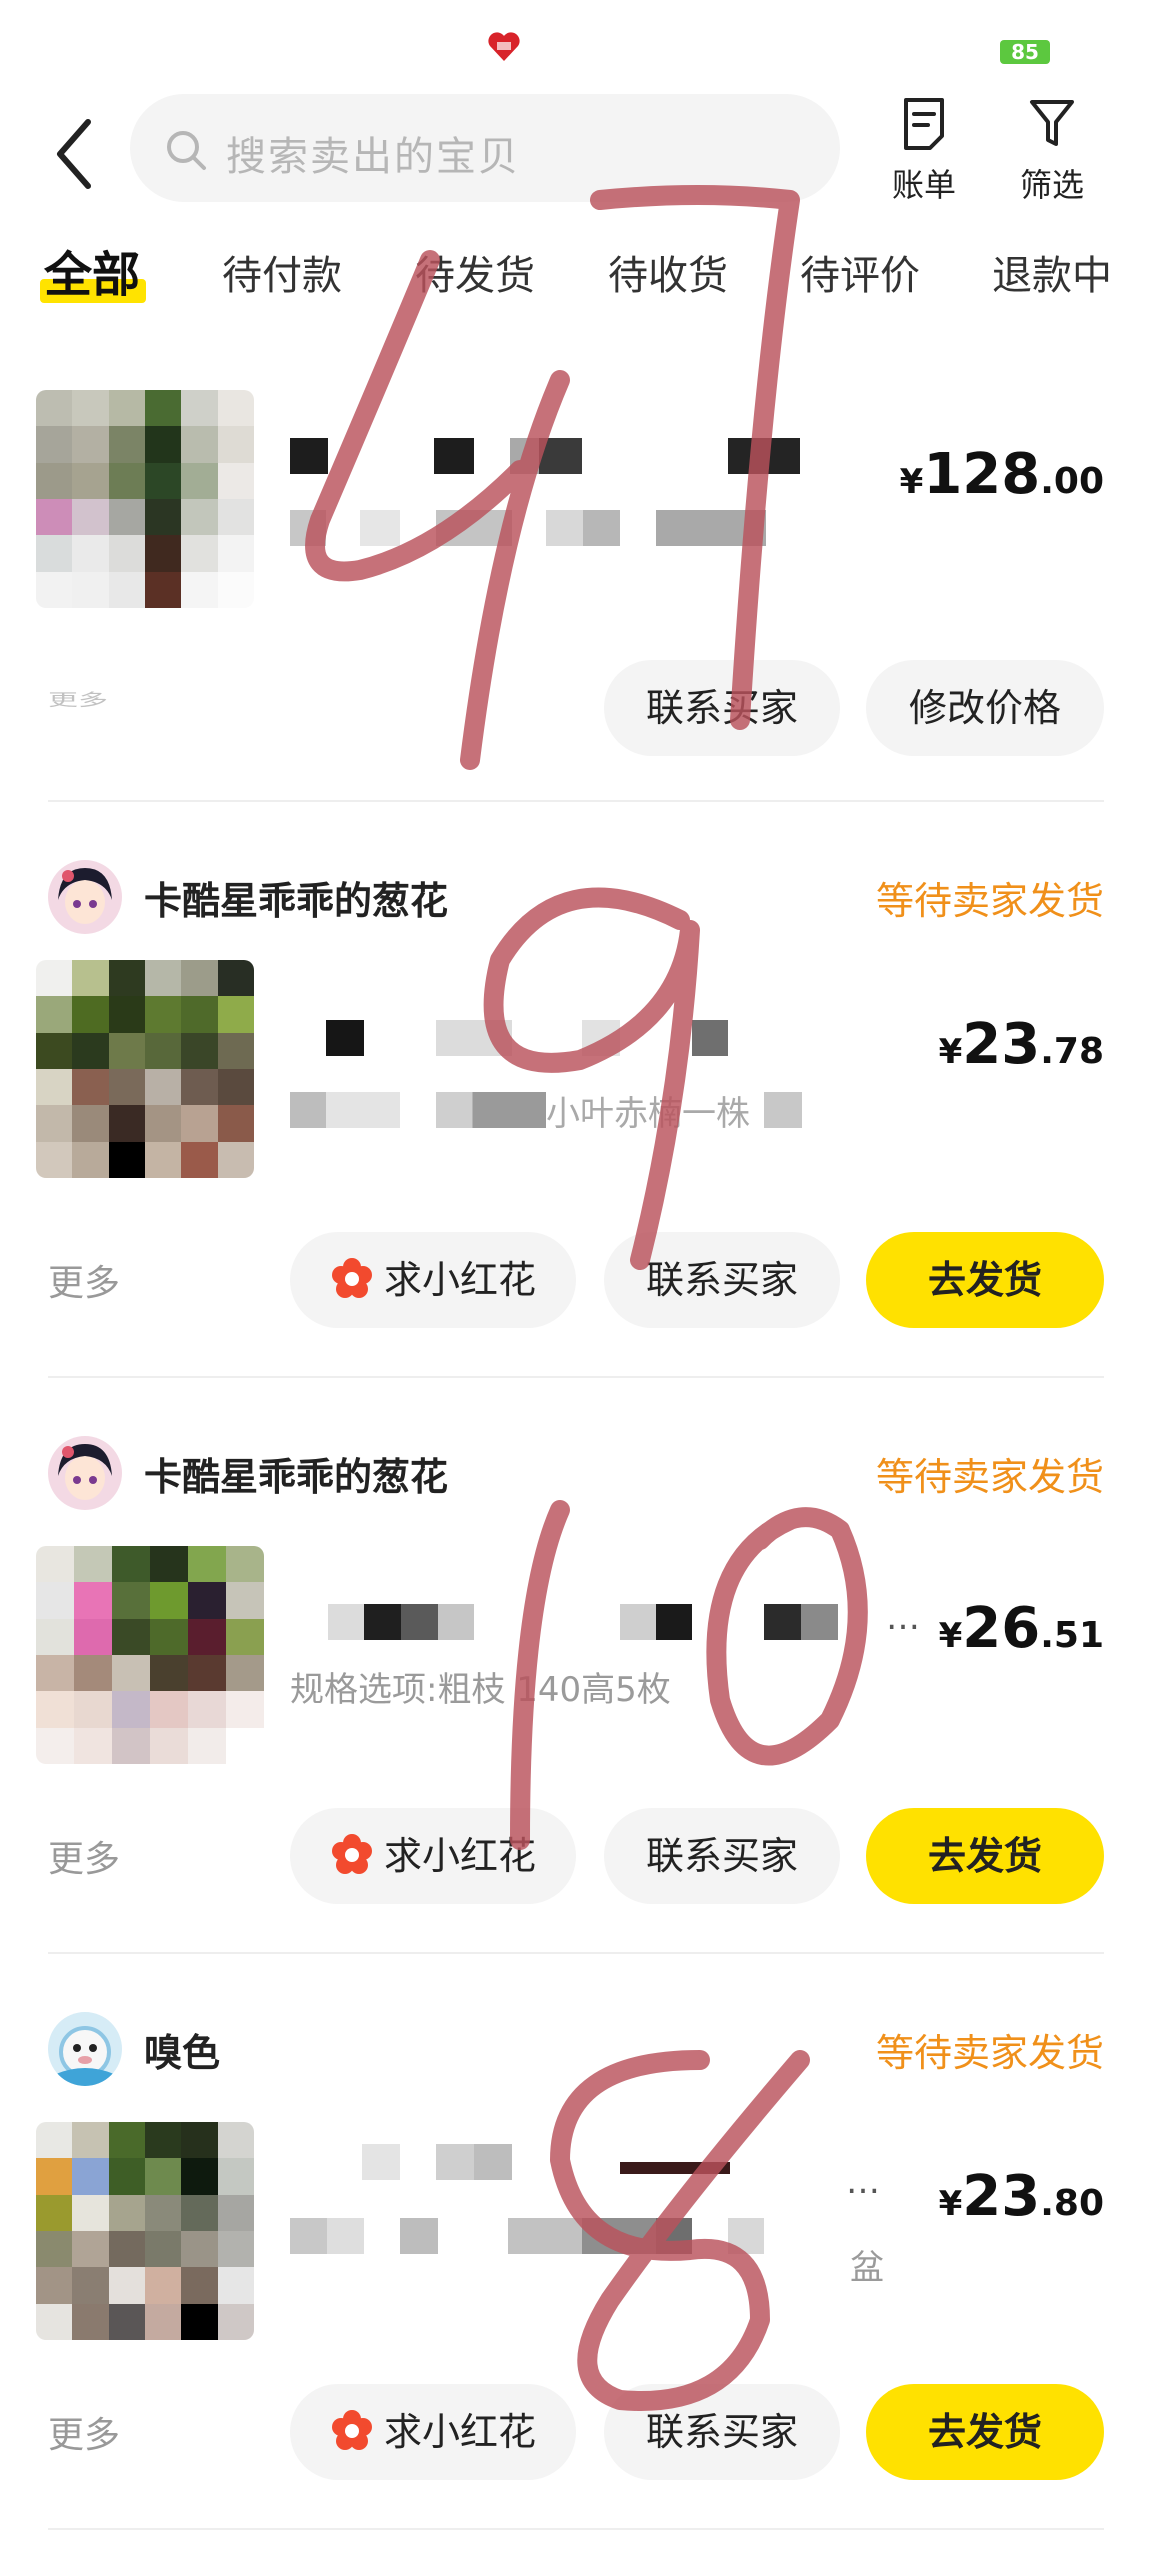  What do you see at coordinates (860, 272) in the screenshot?
I see `tab-pending-review: 待评价` at bounding box center [860, 272].